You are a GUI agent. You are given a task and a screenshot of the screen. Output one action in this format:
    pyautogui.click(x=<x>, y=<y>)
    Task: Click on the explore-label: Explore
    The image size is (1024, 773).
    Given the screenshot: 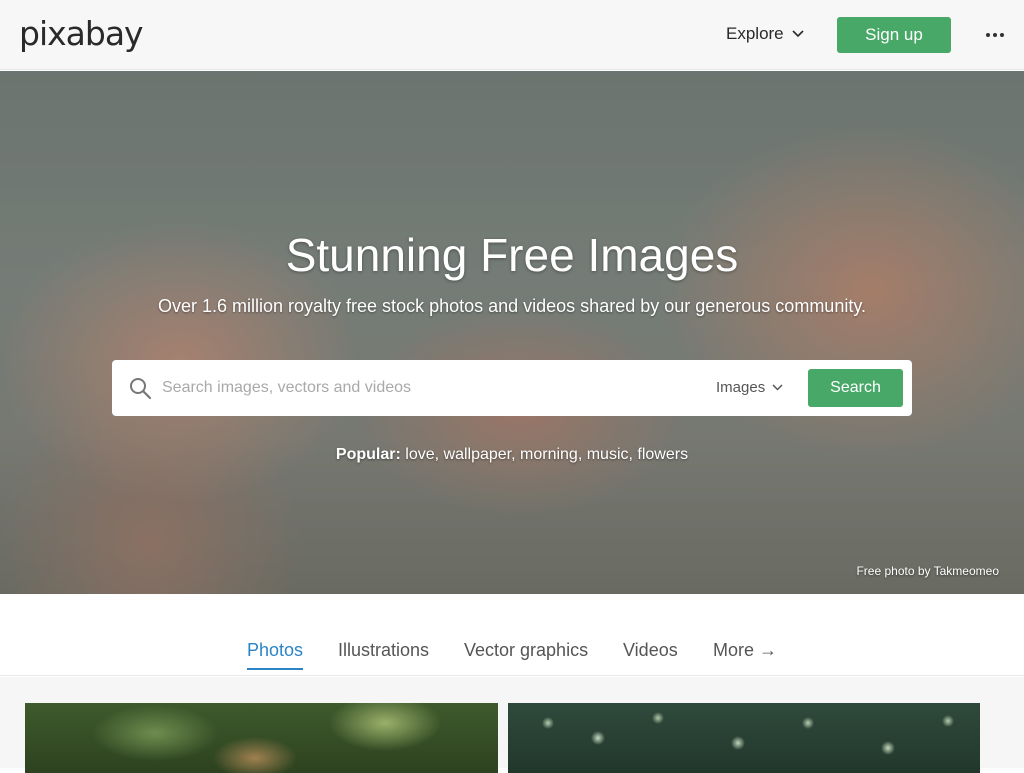 What is the action you would take?
    pyautogui.click(x=755, y=33)
    